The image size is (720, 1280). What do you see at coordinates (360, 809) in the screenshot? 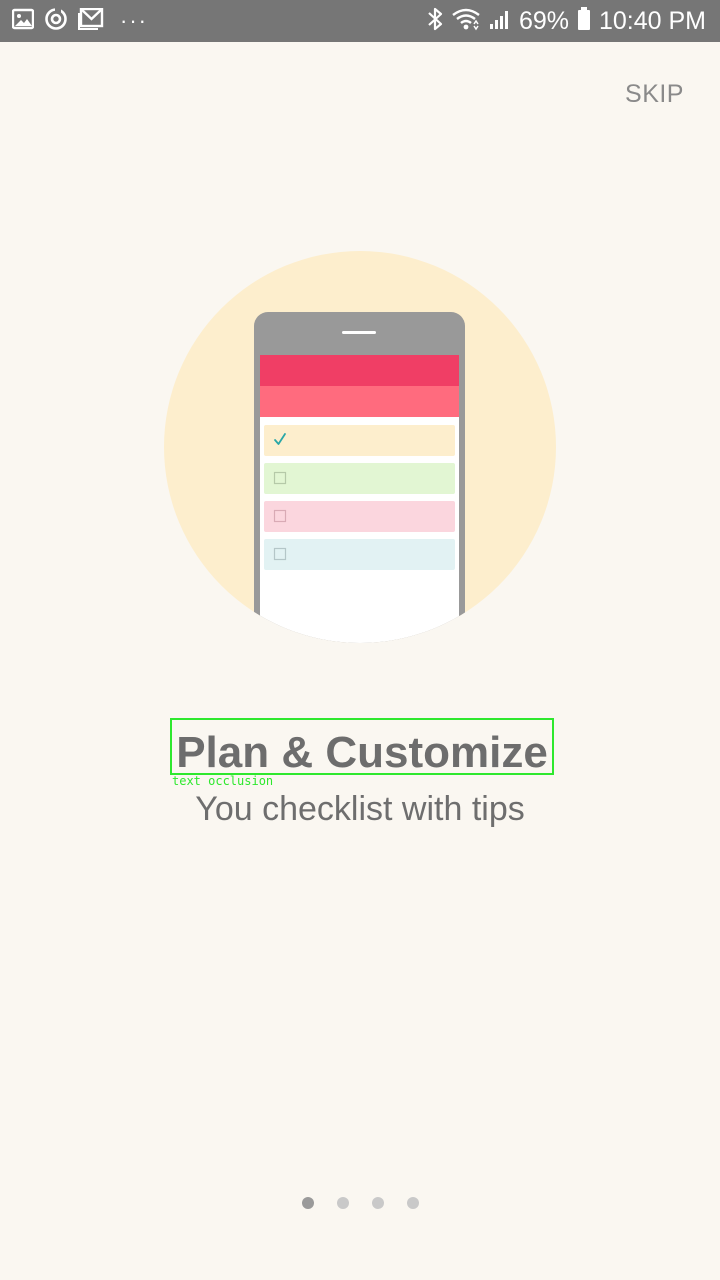
I see `onboarding-subtitle: You checklist with tips` at bounding box center [360, 809].